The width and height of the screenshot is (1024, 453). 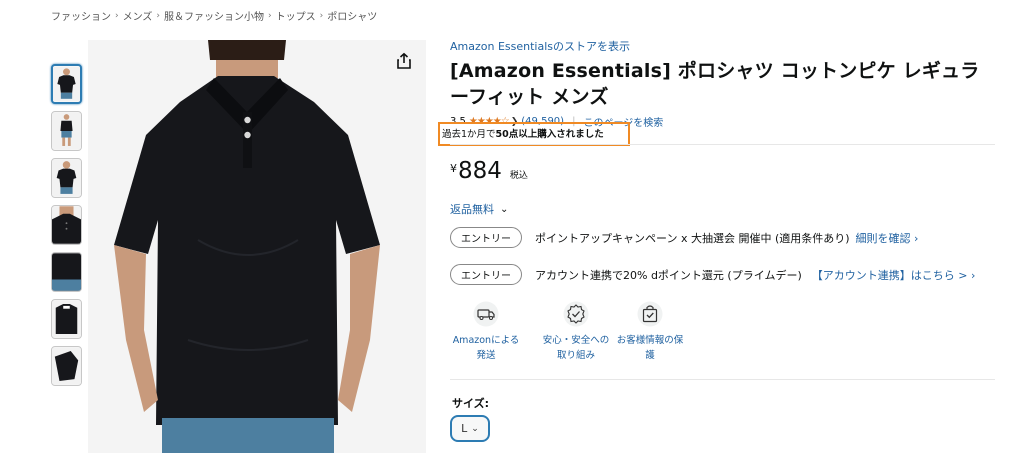 I want to click on purchase-badge-prefix: 過去1か月で, so click(x=469, y=134).